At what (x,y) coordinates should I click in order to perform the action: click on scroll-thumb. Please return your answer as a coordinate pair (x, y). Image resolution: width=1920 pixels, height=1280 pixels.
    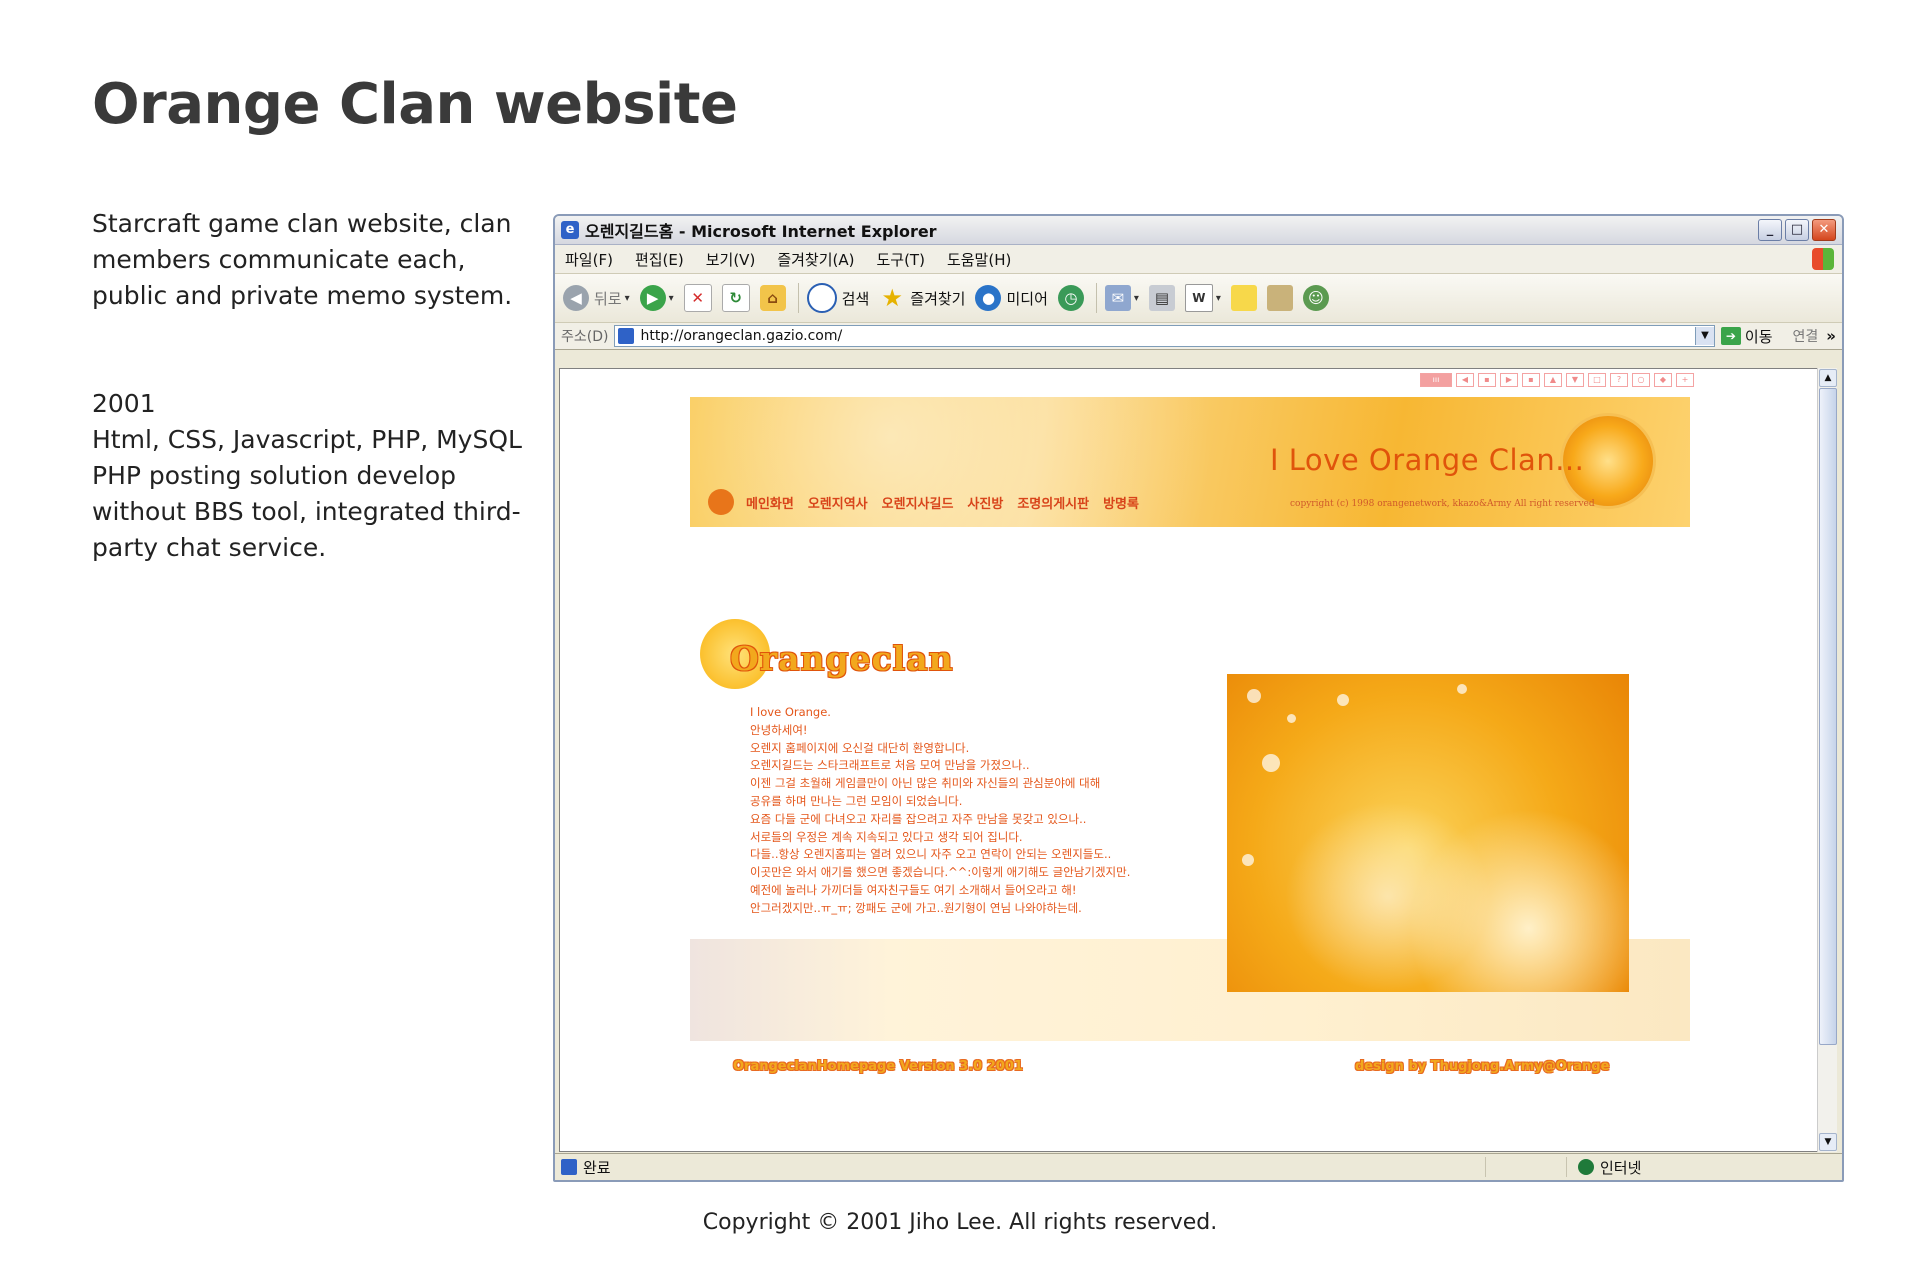
    Looking at the image, I should click on (1828, 716).